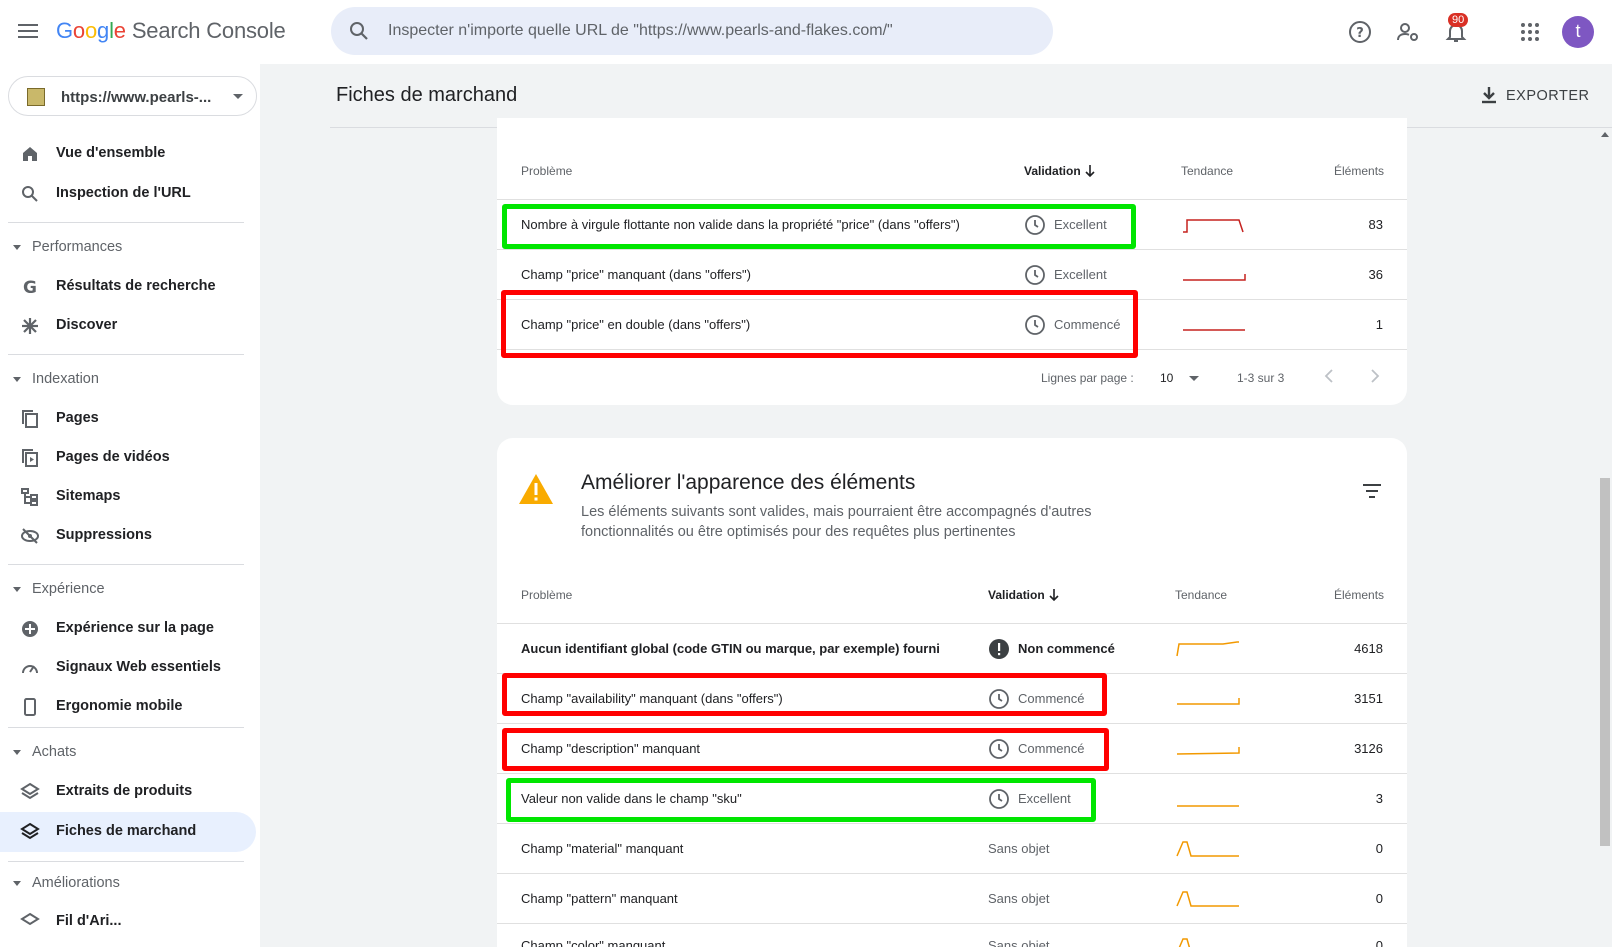 This screenshot has height=947, width=1612. I want to click on rows-per-page-label: Lignes par page :, so click(1087, 378).